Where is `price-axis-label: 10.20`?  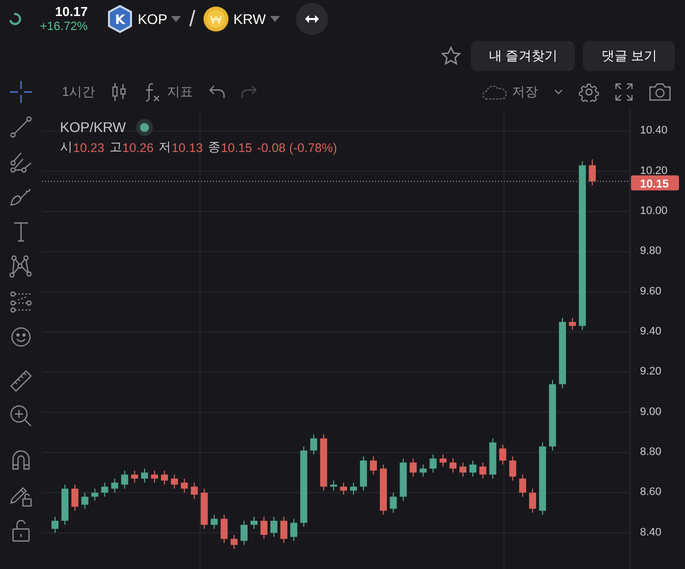 price-axis-label: 10.20 is located at coordinates (654, 170).